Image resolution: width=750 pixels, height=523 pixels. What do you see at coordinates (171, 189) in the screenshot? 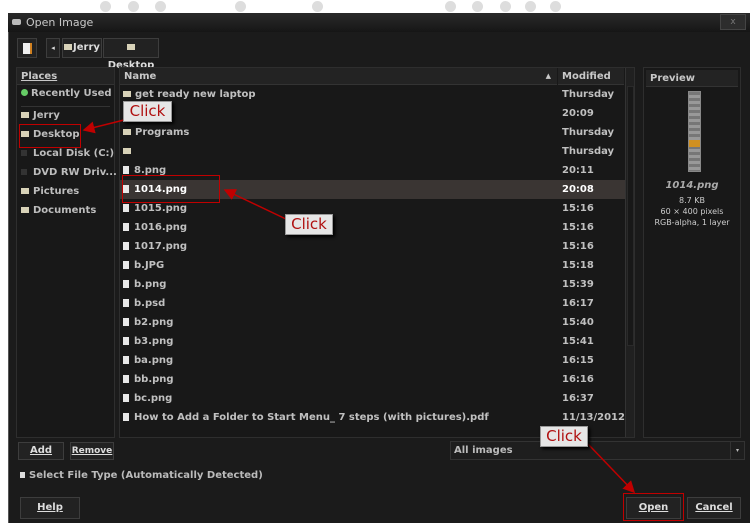
I see `highlight-file` at bounding box center [171, 189].